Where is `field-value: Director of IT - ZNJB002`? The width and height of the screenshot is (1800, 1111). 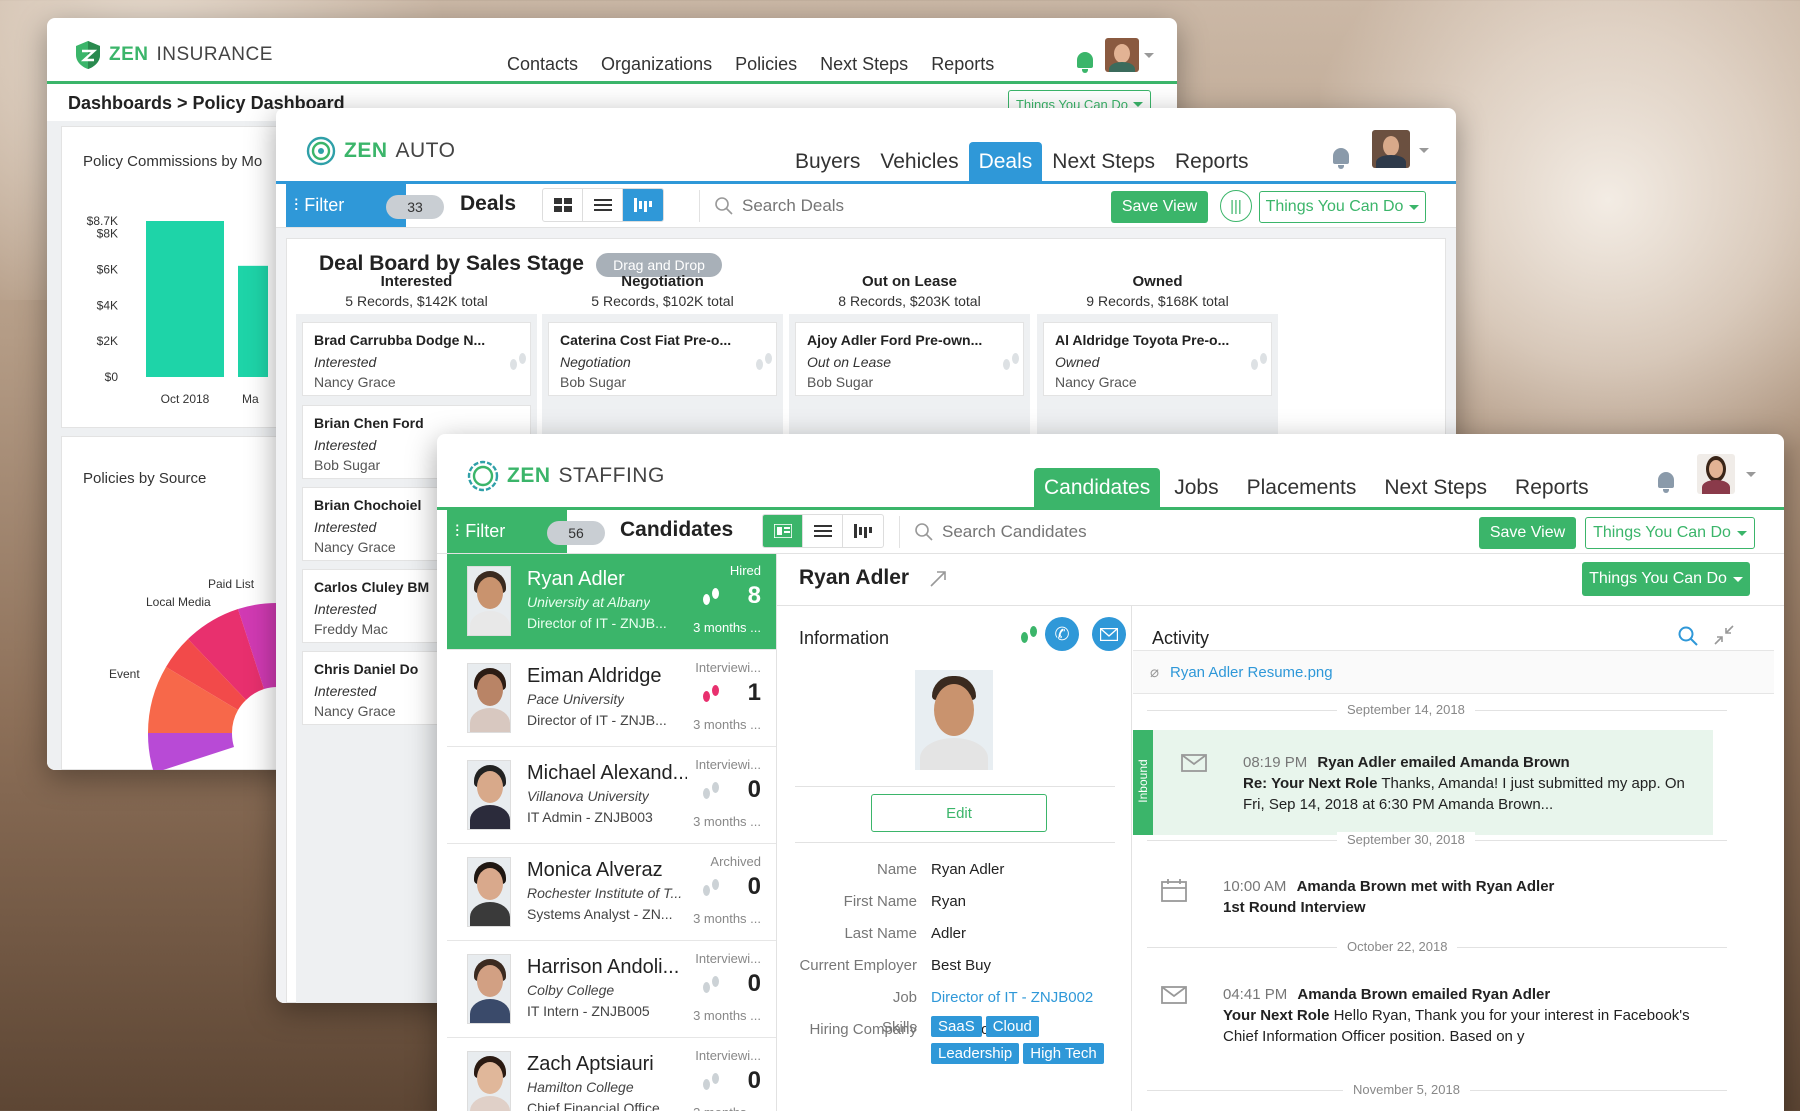 field-value: Director of IT - ZNJB002 is located at coordinates (1012, 997).